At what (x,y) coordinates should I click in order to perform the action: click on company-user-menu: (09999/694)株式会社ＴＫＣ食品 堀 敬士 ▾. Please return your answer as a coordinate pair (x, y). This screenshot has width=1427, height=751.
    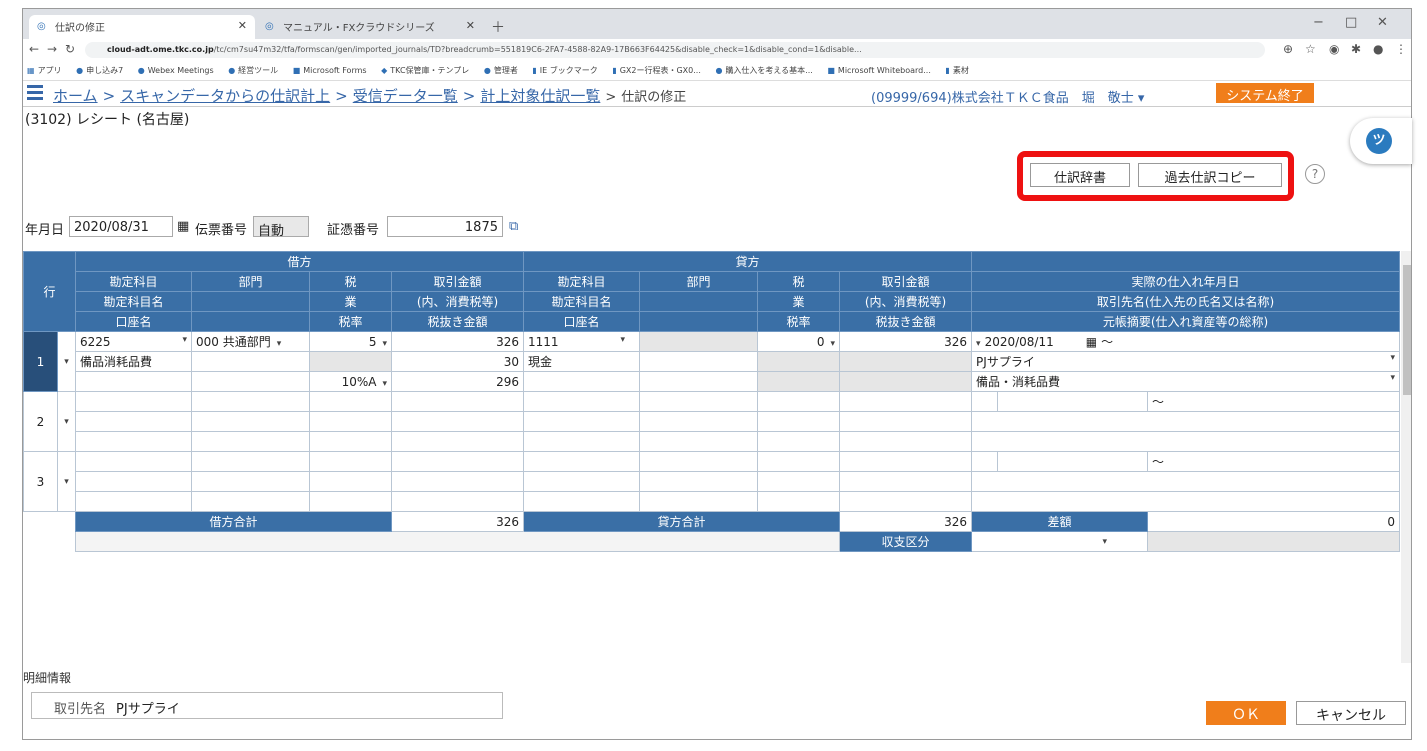
    Looking at the image, I should click on (1007, 96).